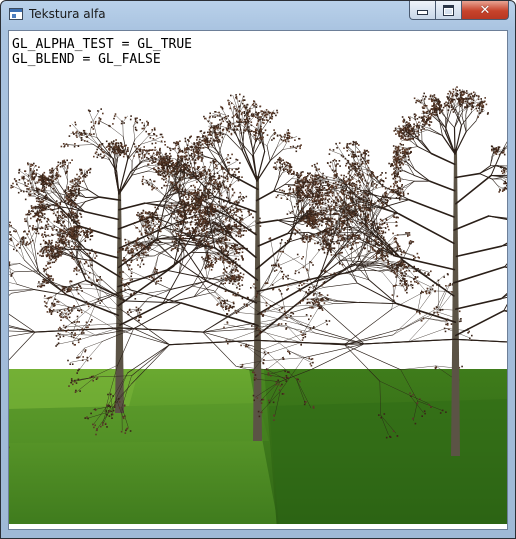 This screenshot has width=516, height=539. Describe the element at coordinates (16, 10) in the screenshot. I see `app-icon-titlebar` at that location.